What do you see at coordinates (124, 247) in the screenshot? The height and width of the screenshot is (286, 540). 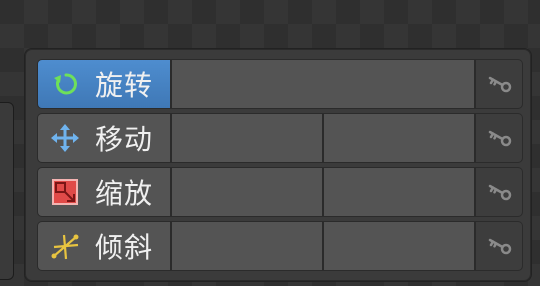 I see `shear-tool-label: 倾斜` at bounding box center [124, 247].